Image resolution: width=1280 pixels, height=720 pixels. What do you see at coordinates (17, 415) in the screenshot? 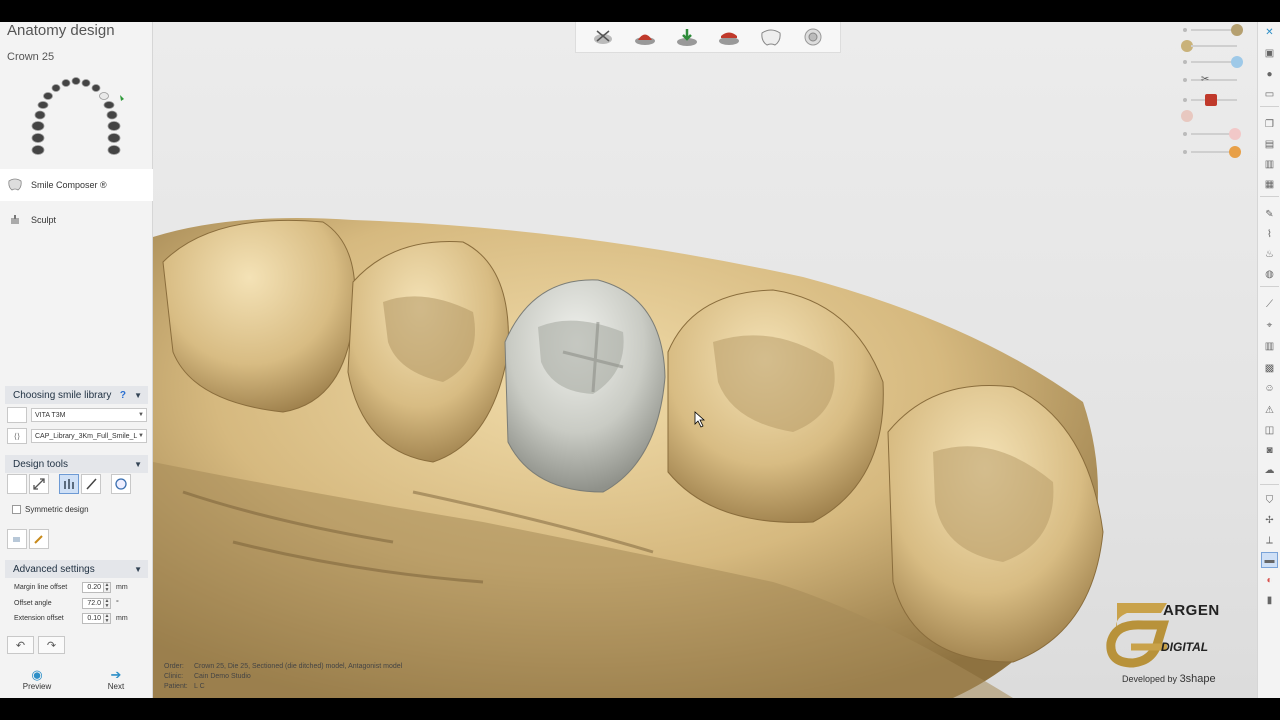
I see `shade-swatch-icon` at bounding box center [17, 415].